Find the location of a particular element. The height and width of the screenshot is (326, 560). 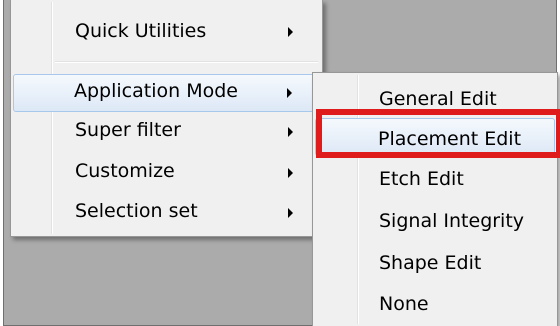

menu-item-quick-utilities: Quick Utilities is located at coordinates (166, 32).